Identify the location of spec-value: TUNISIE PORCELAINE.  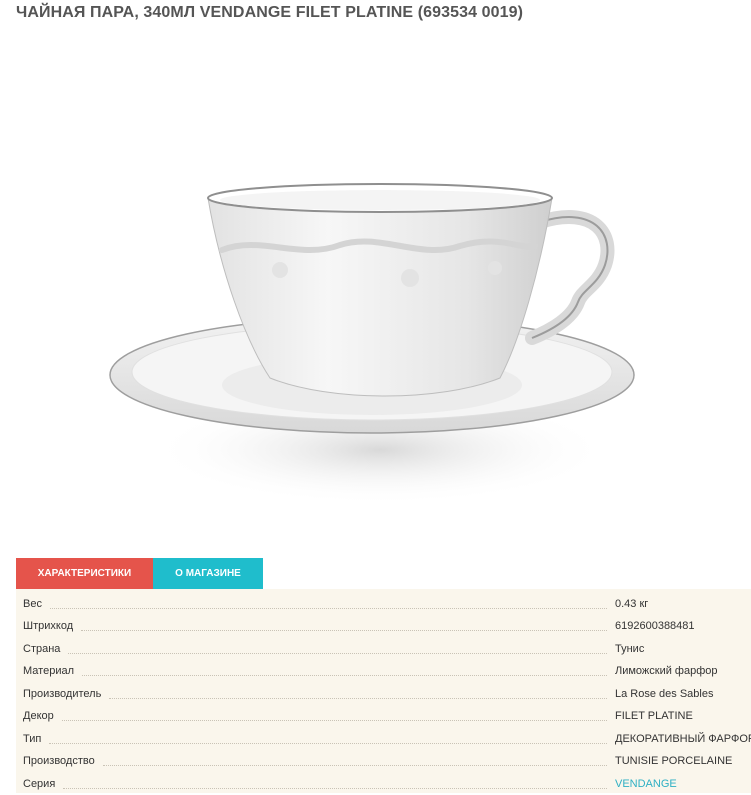
(674, 761).